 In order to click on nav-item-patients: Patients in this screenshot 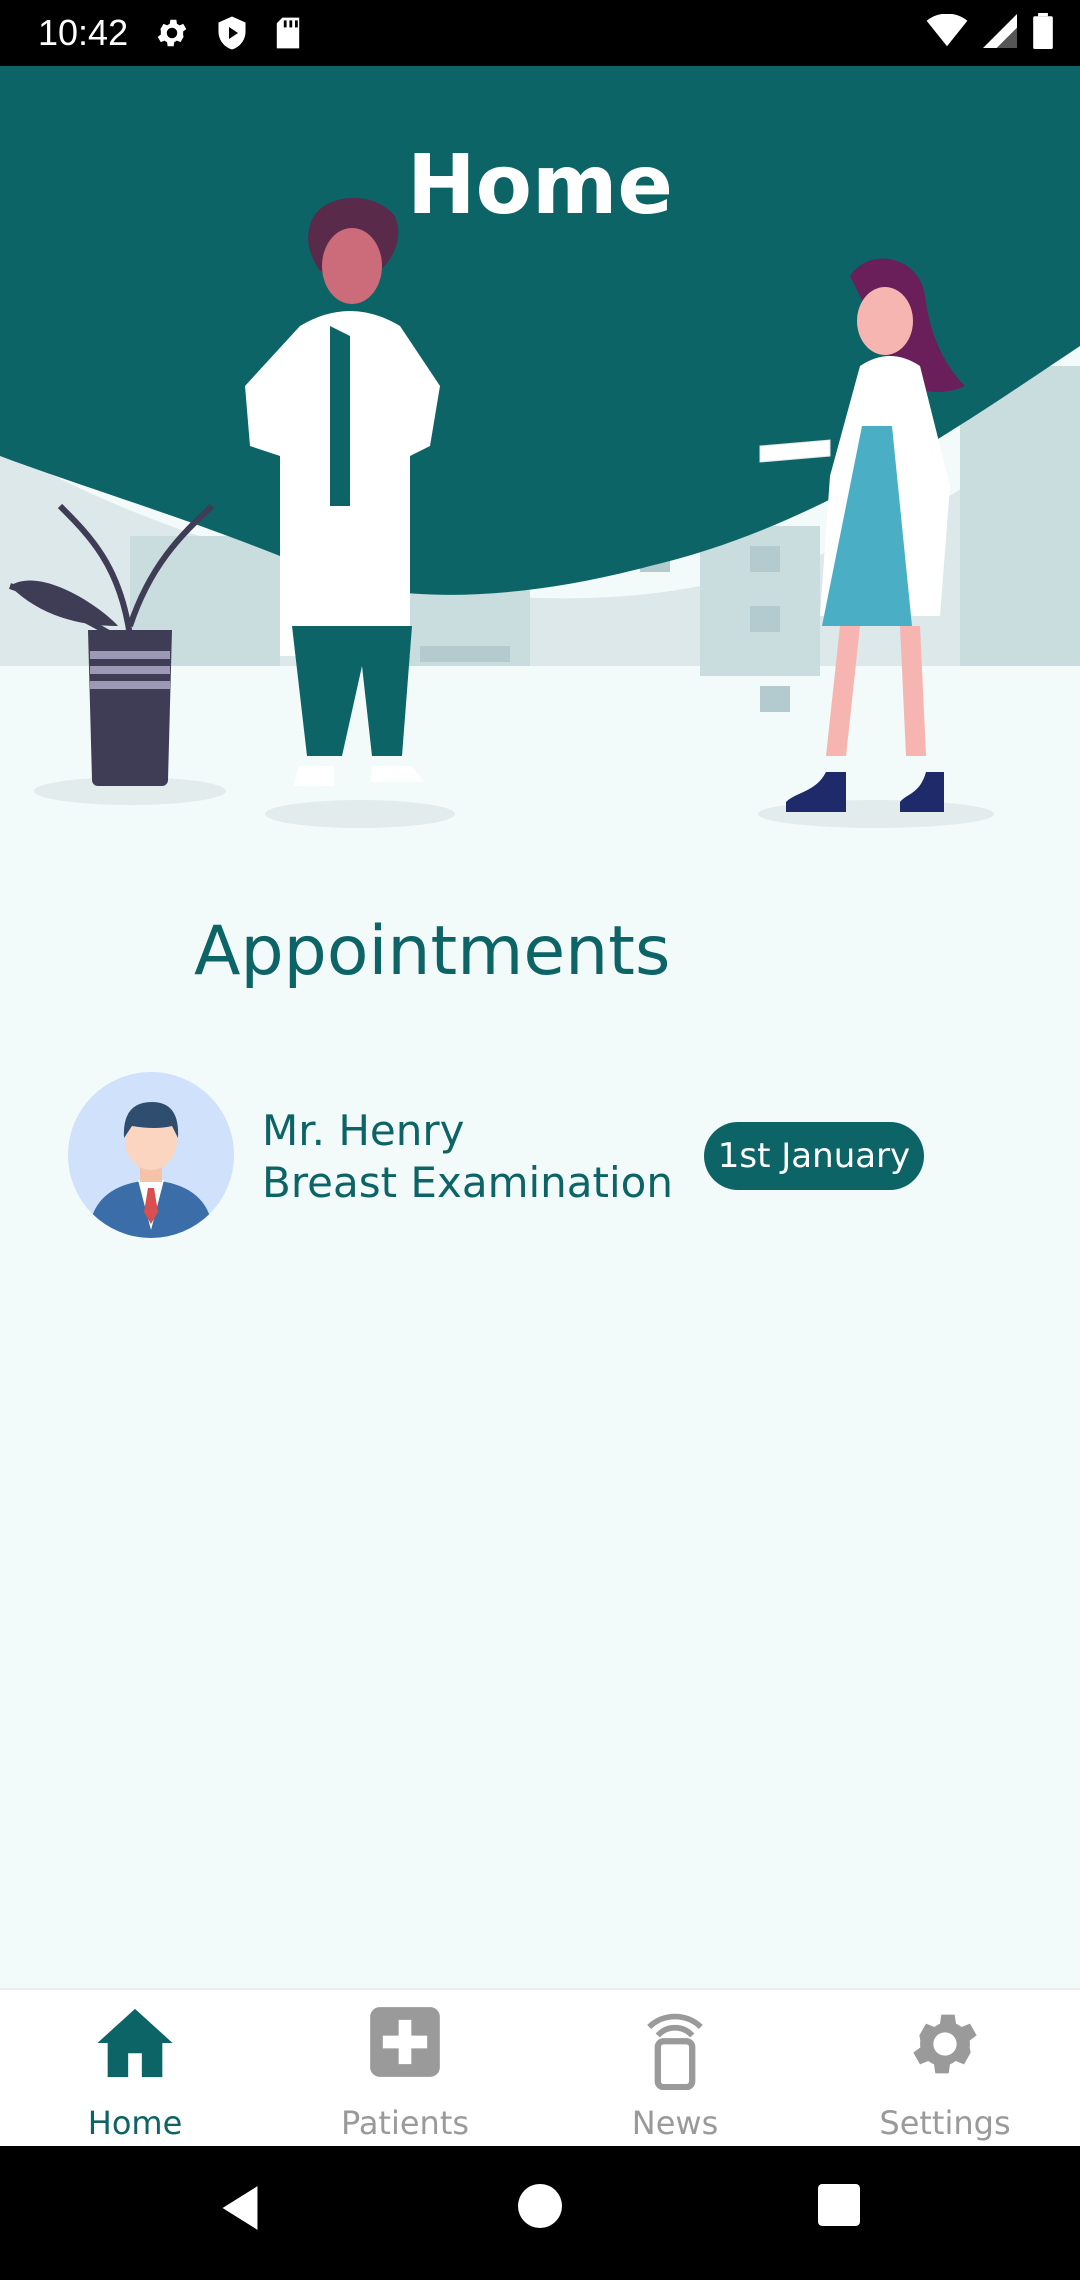, I will do `click(405, 2068)`.